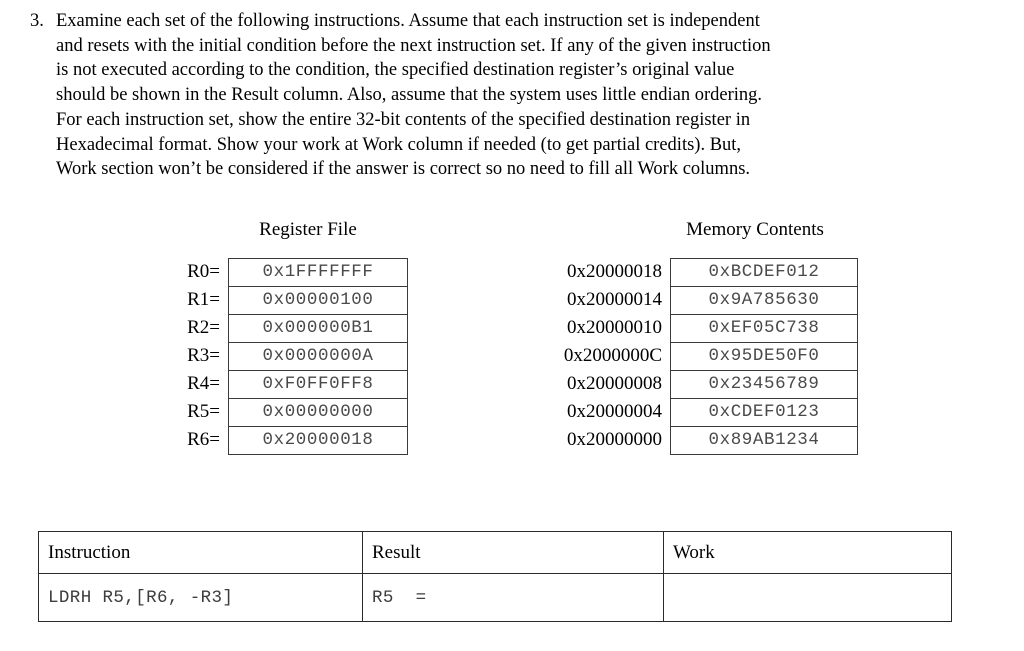 This screenshot has height=651, width=1024. What do you see at coordinates (764, 385) in the screenshot?
I see `memory-value: 0x23456789` at bounding box center [764, 385].